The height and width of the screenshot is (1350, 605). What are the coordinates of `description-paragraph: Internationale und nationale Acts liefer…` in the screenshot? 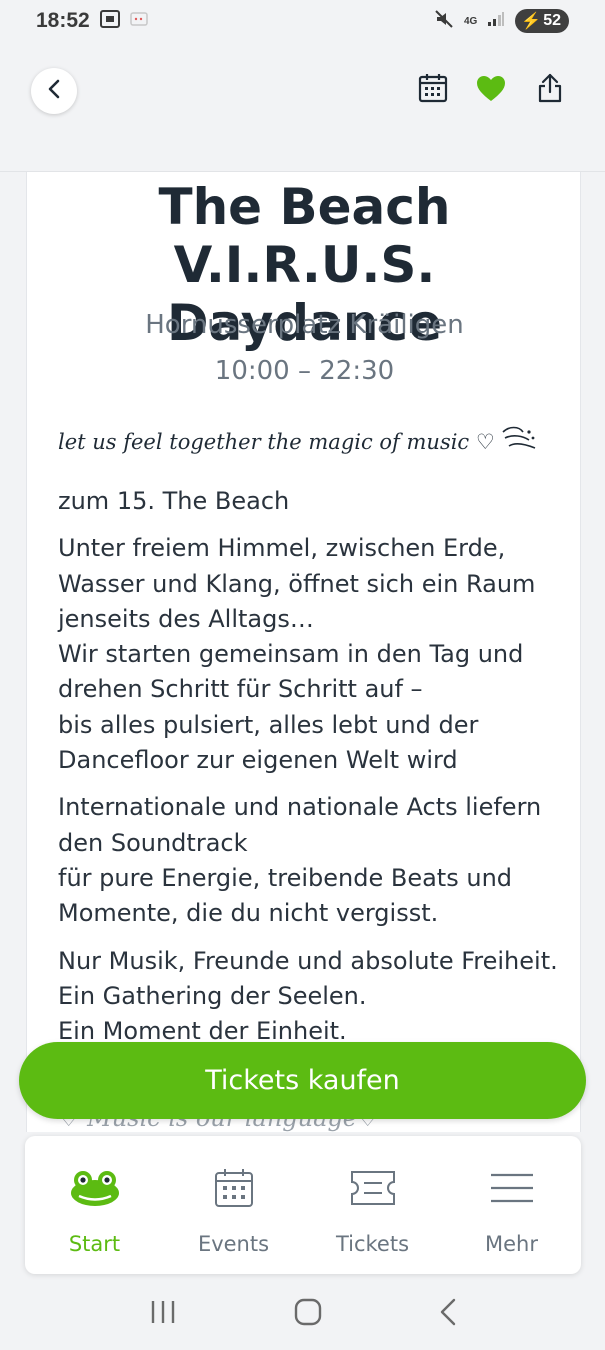 It's located at (300, 860).